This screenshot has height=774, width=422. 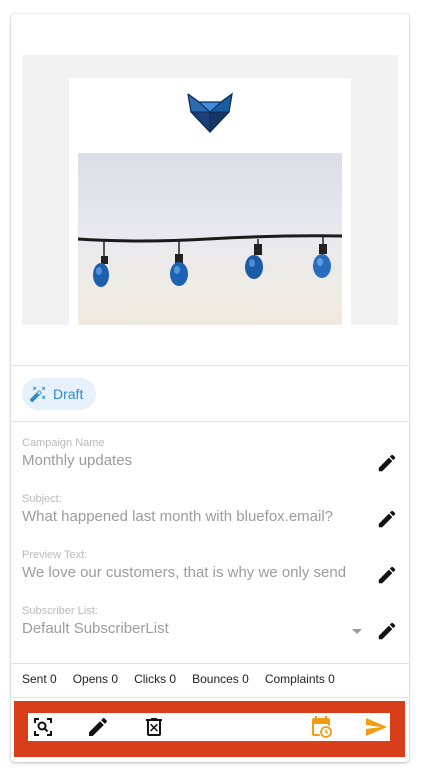 I want to click on subject-label: Subject:, so click(x=42, y=499).